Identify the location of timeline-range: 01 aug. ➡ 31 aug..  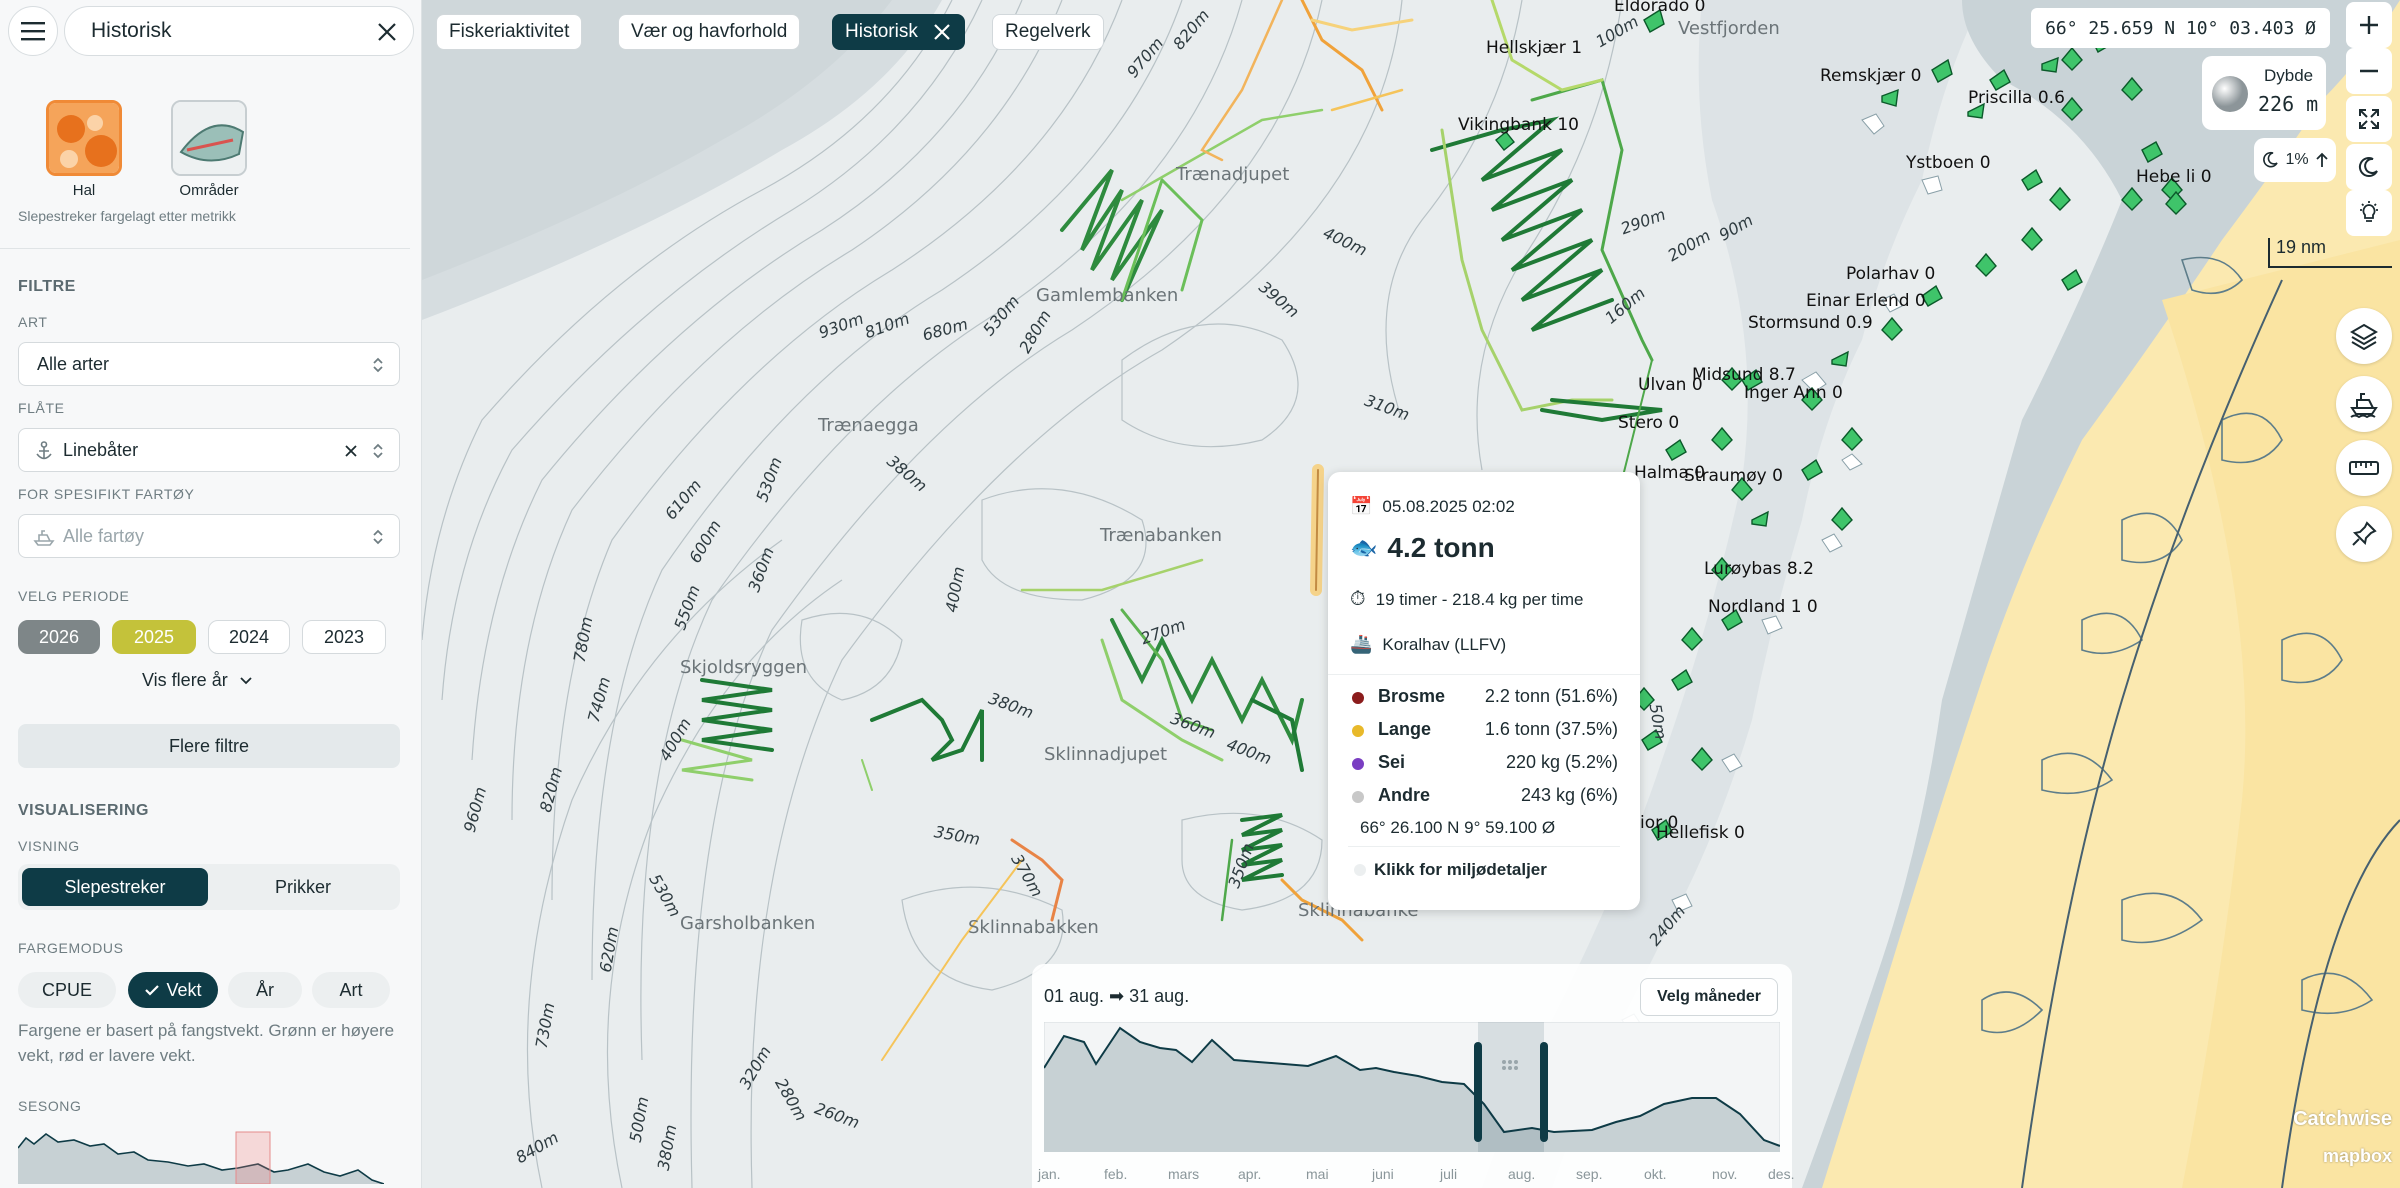
(1117, 996).